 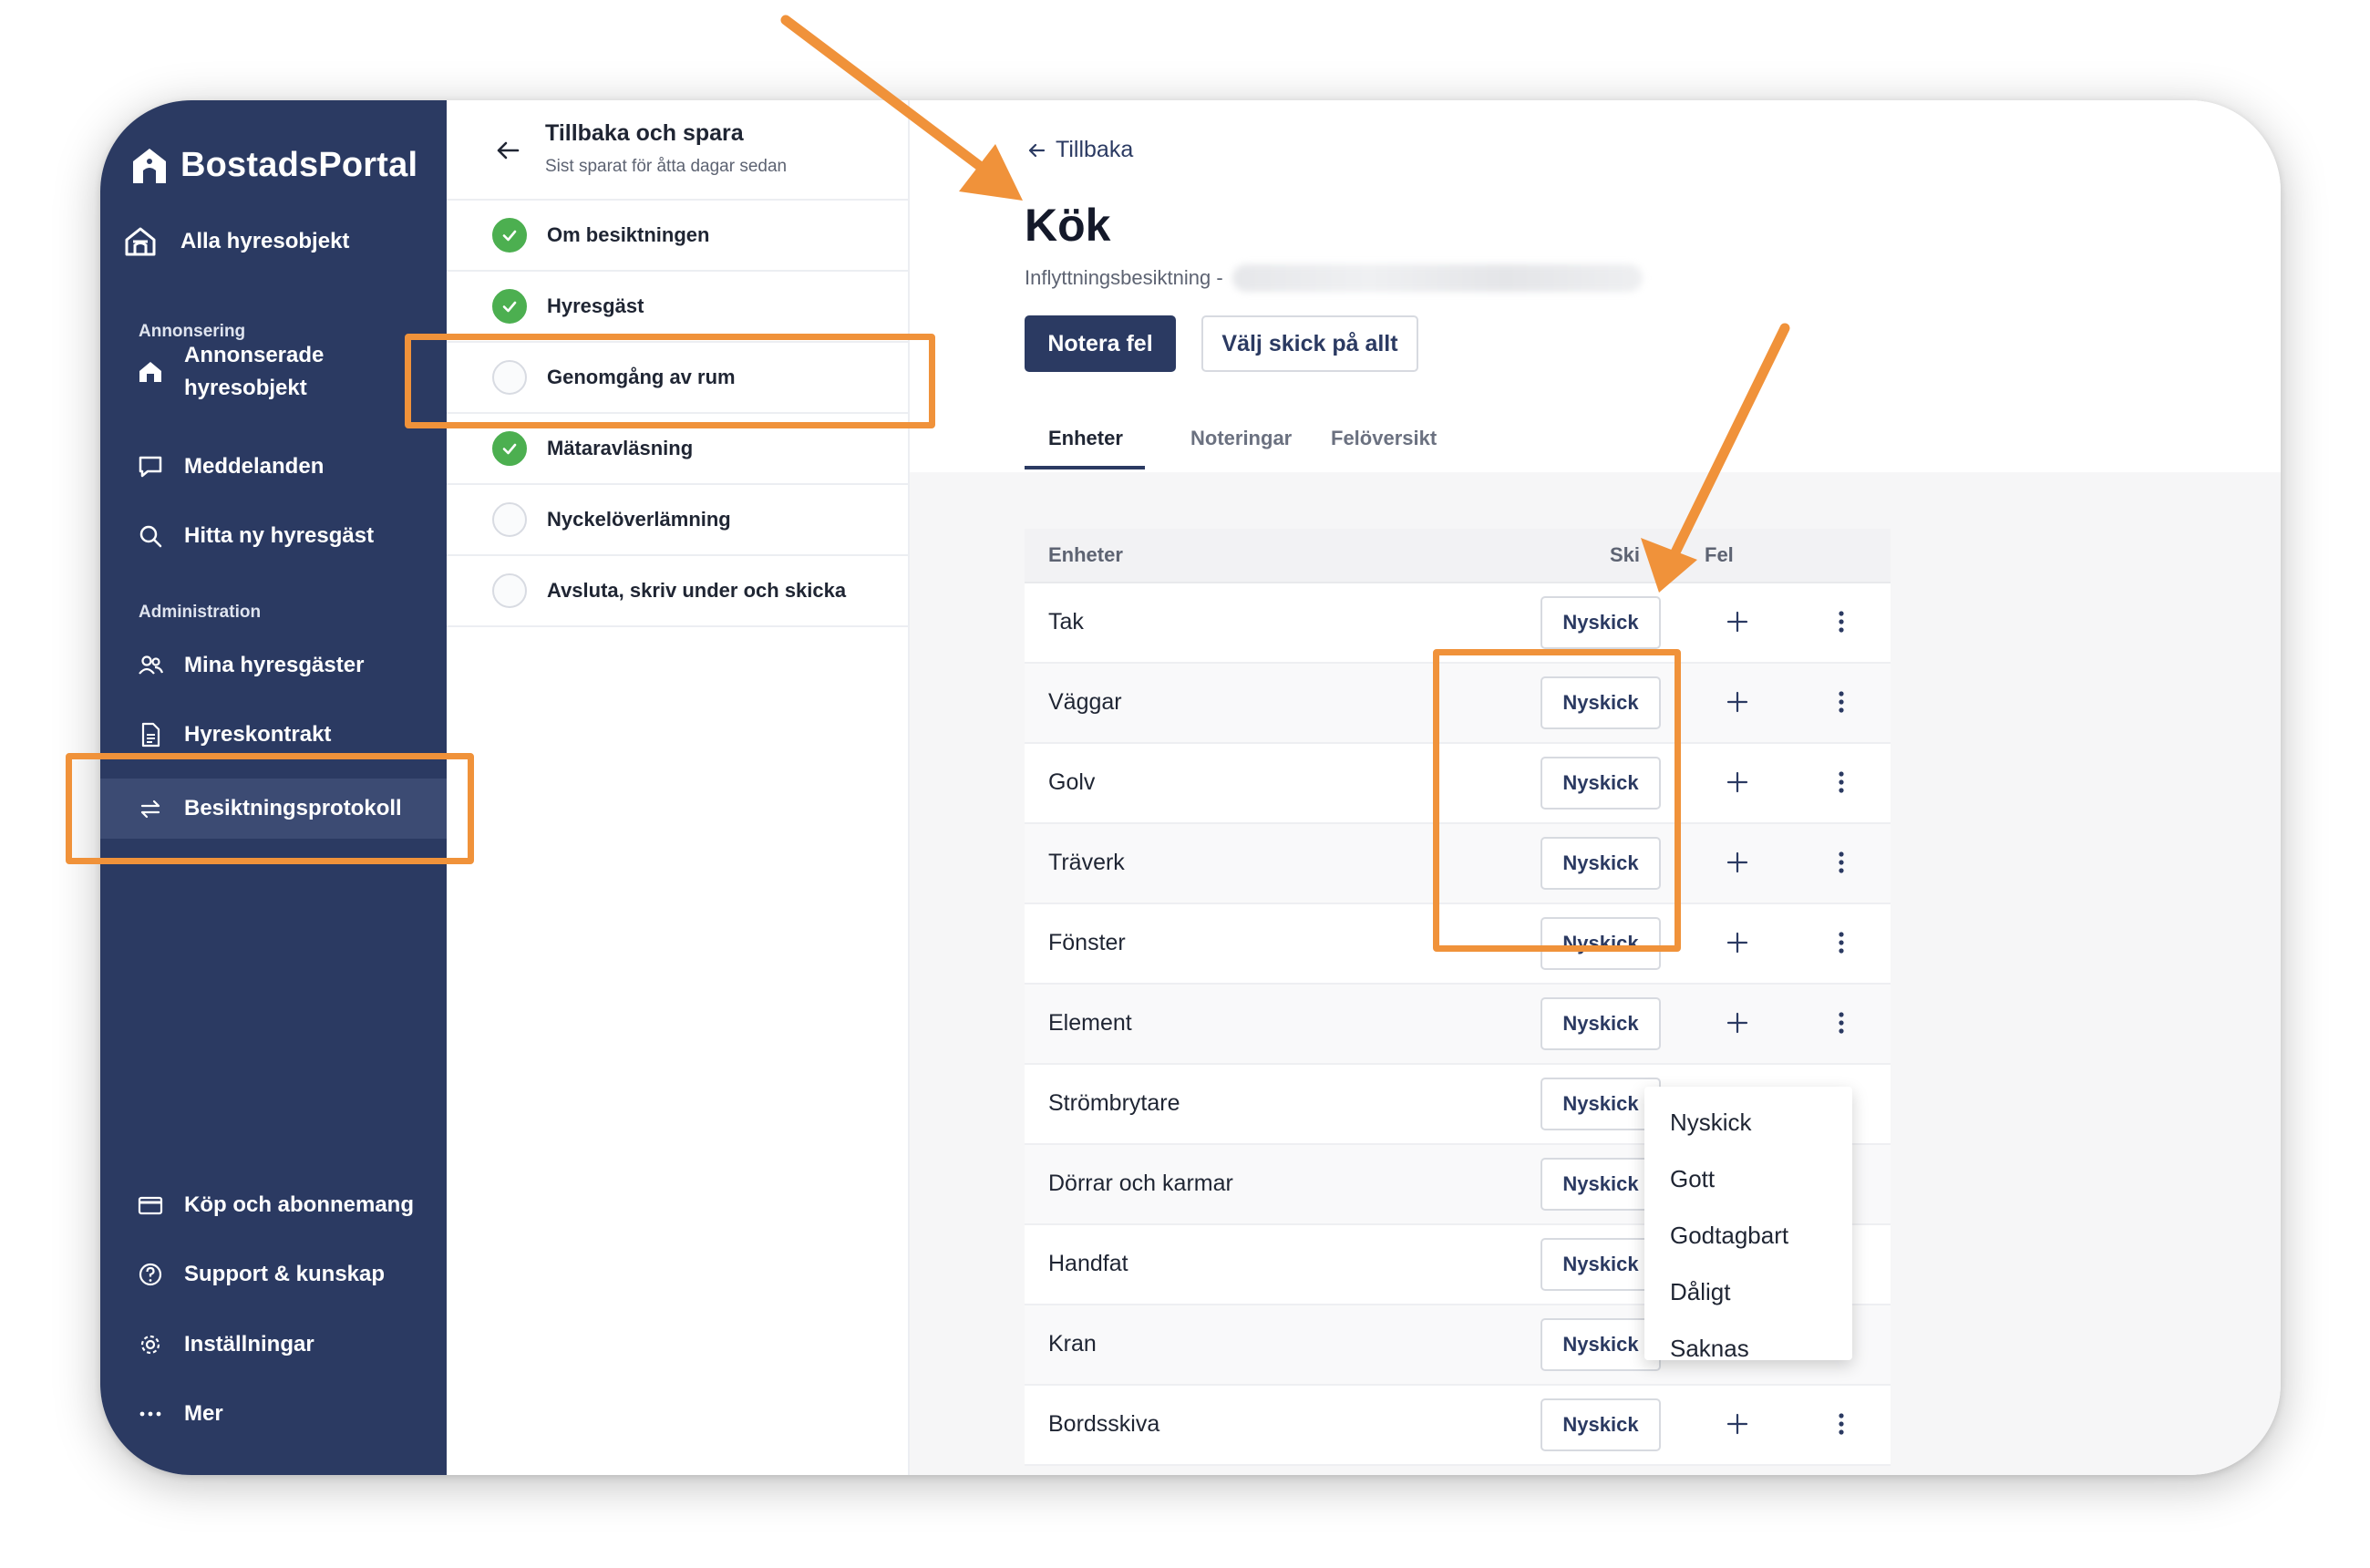 I want to click on dropdown-option-godtagbart: Godtagbart, so click(x=1748, y=1235).